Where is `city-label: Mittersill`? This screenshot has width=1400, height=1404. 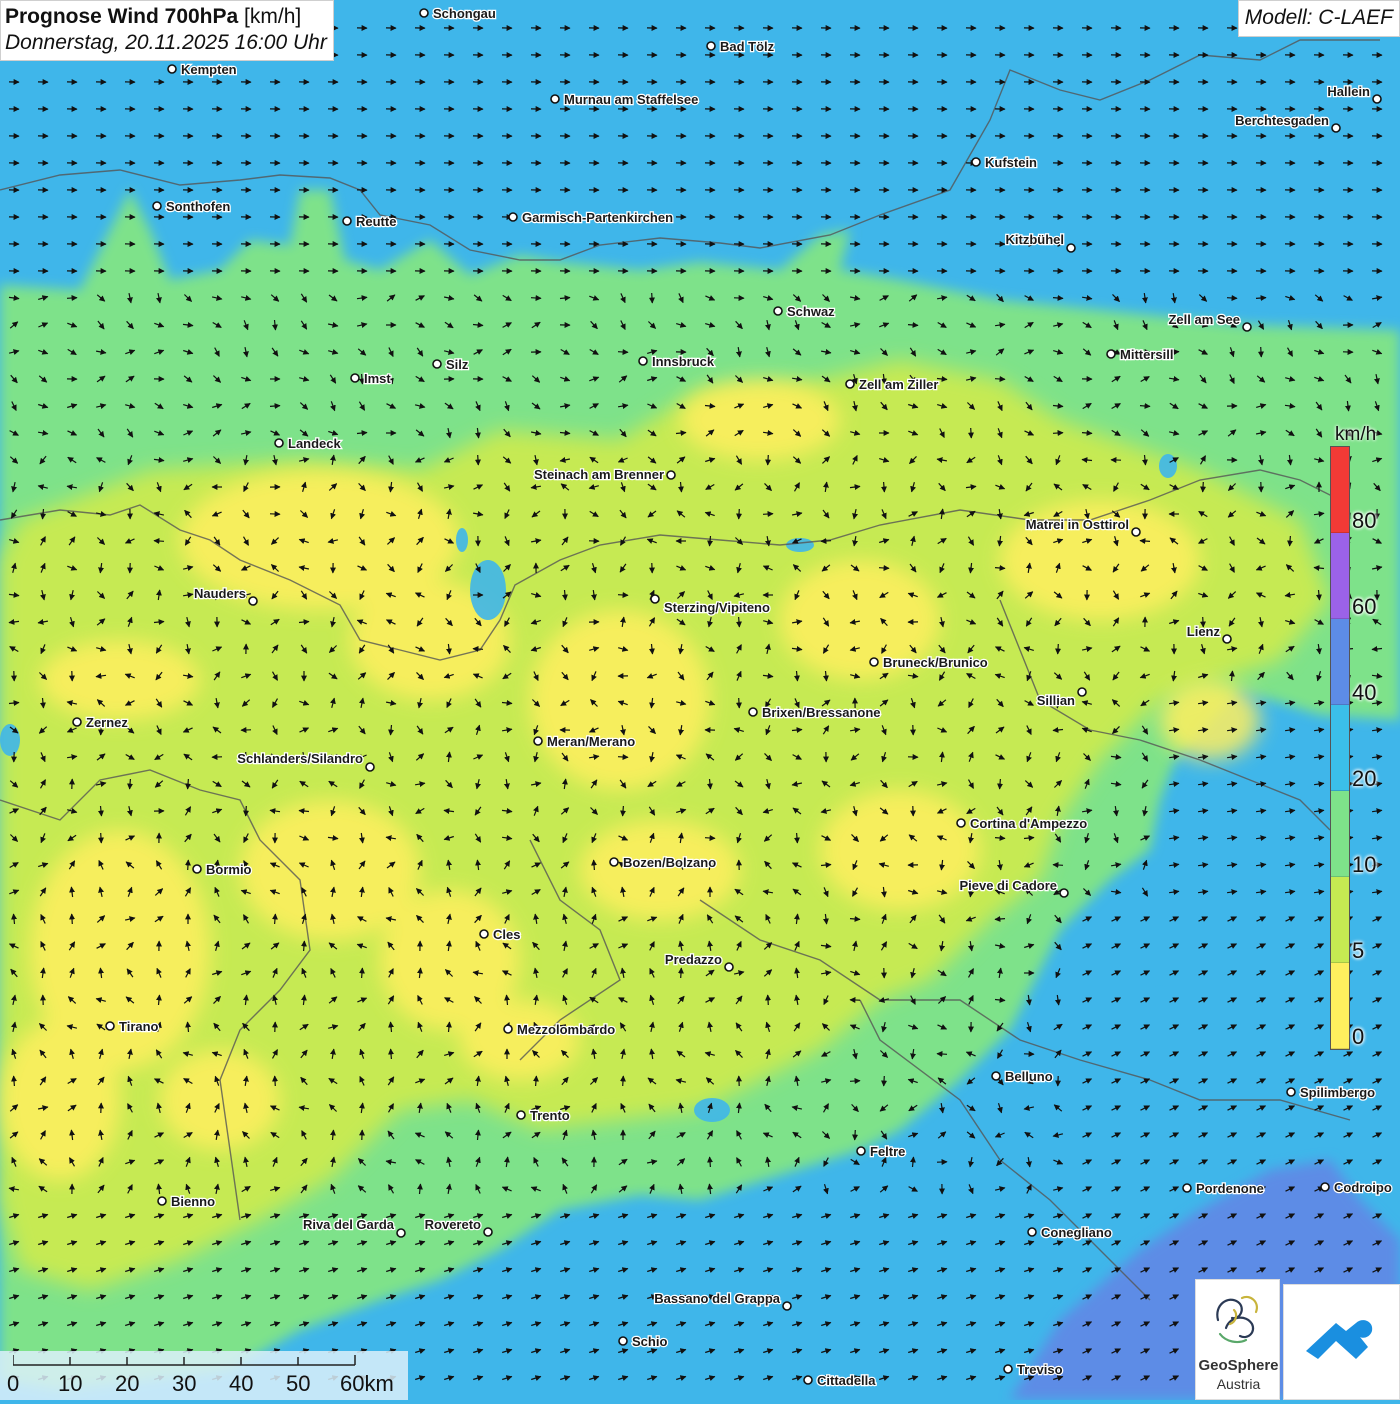 city-label: Mittersill is located at coordinates (1146, 354).